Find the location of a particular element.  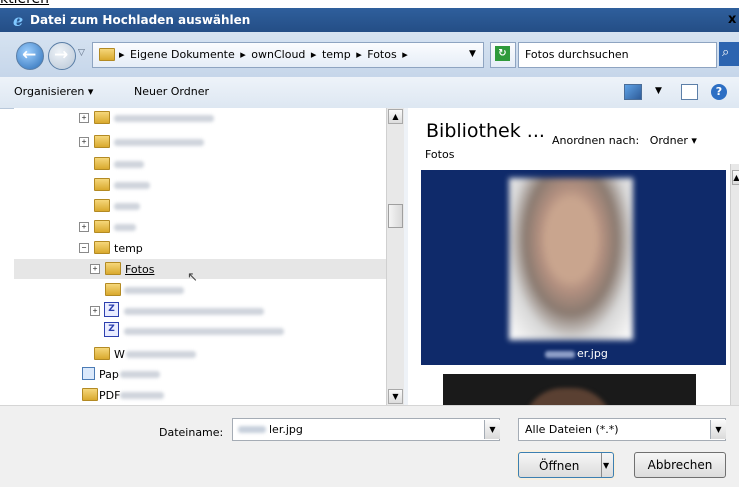

close-button: x is located at coordinates (732, 19).